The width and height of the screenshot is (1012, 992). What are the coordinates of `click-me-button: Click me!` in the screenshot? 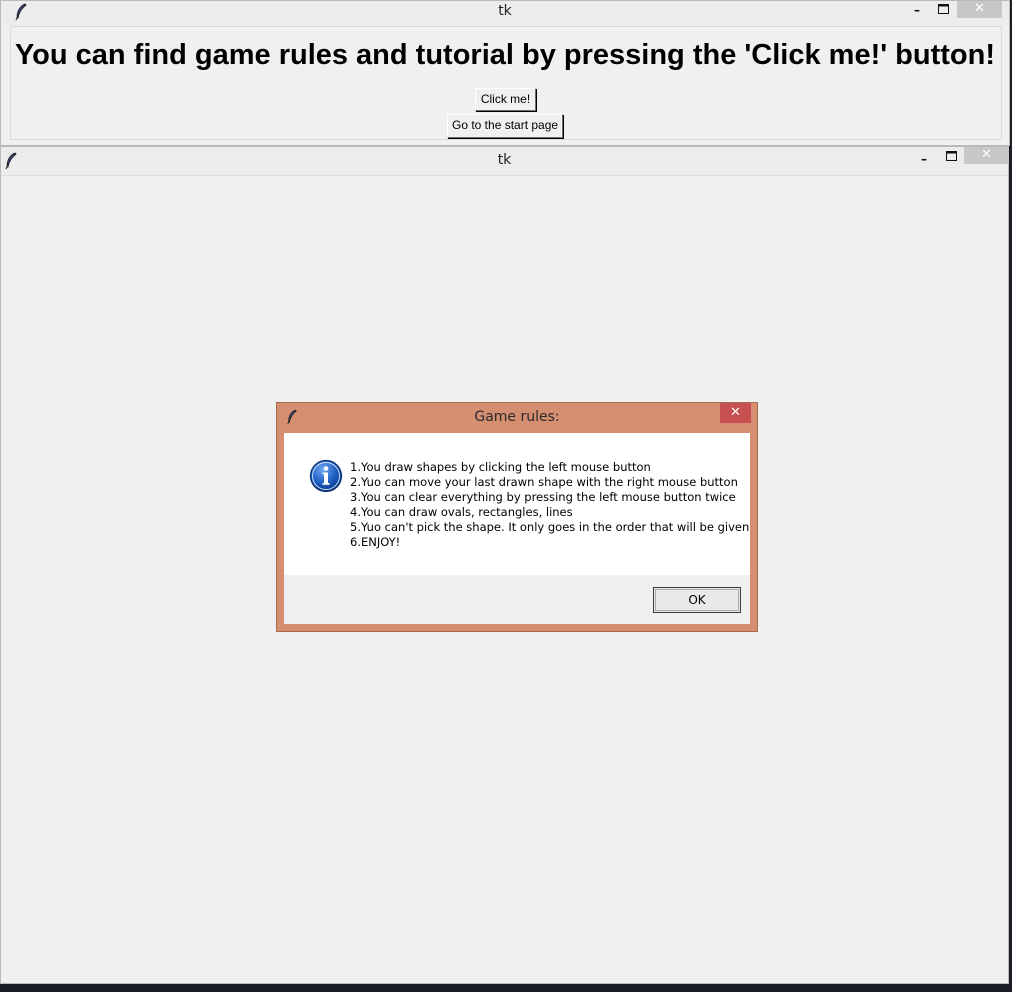 It's located at (505, 99).